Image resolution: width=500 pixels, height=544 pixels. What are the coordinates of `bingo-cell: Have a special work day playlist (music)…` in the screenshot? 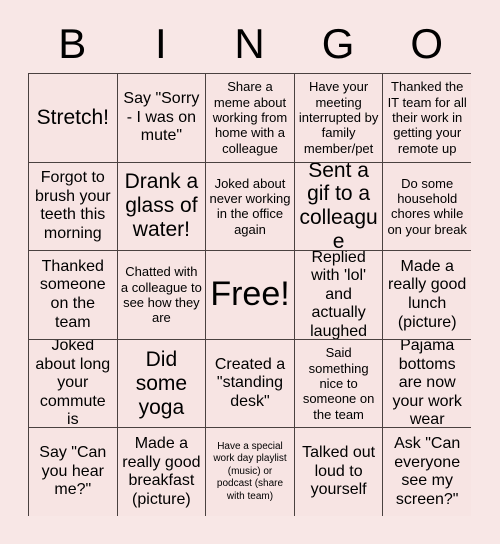 It's located at (250, 472).